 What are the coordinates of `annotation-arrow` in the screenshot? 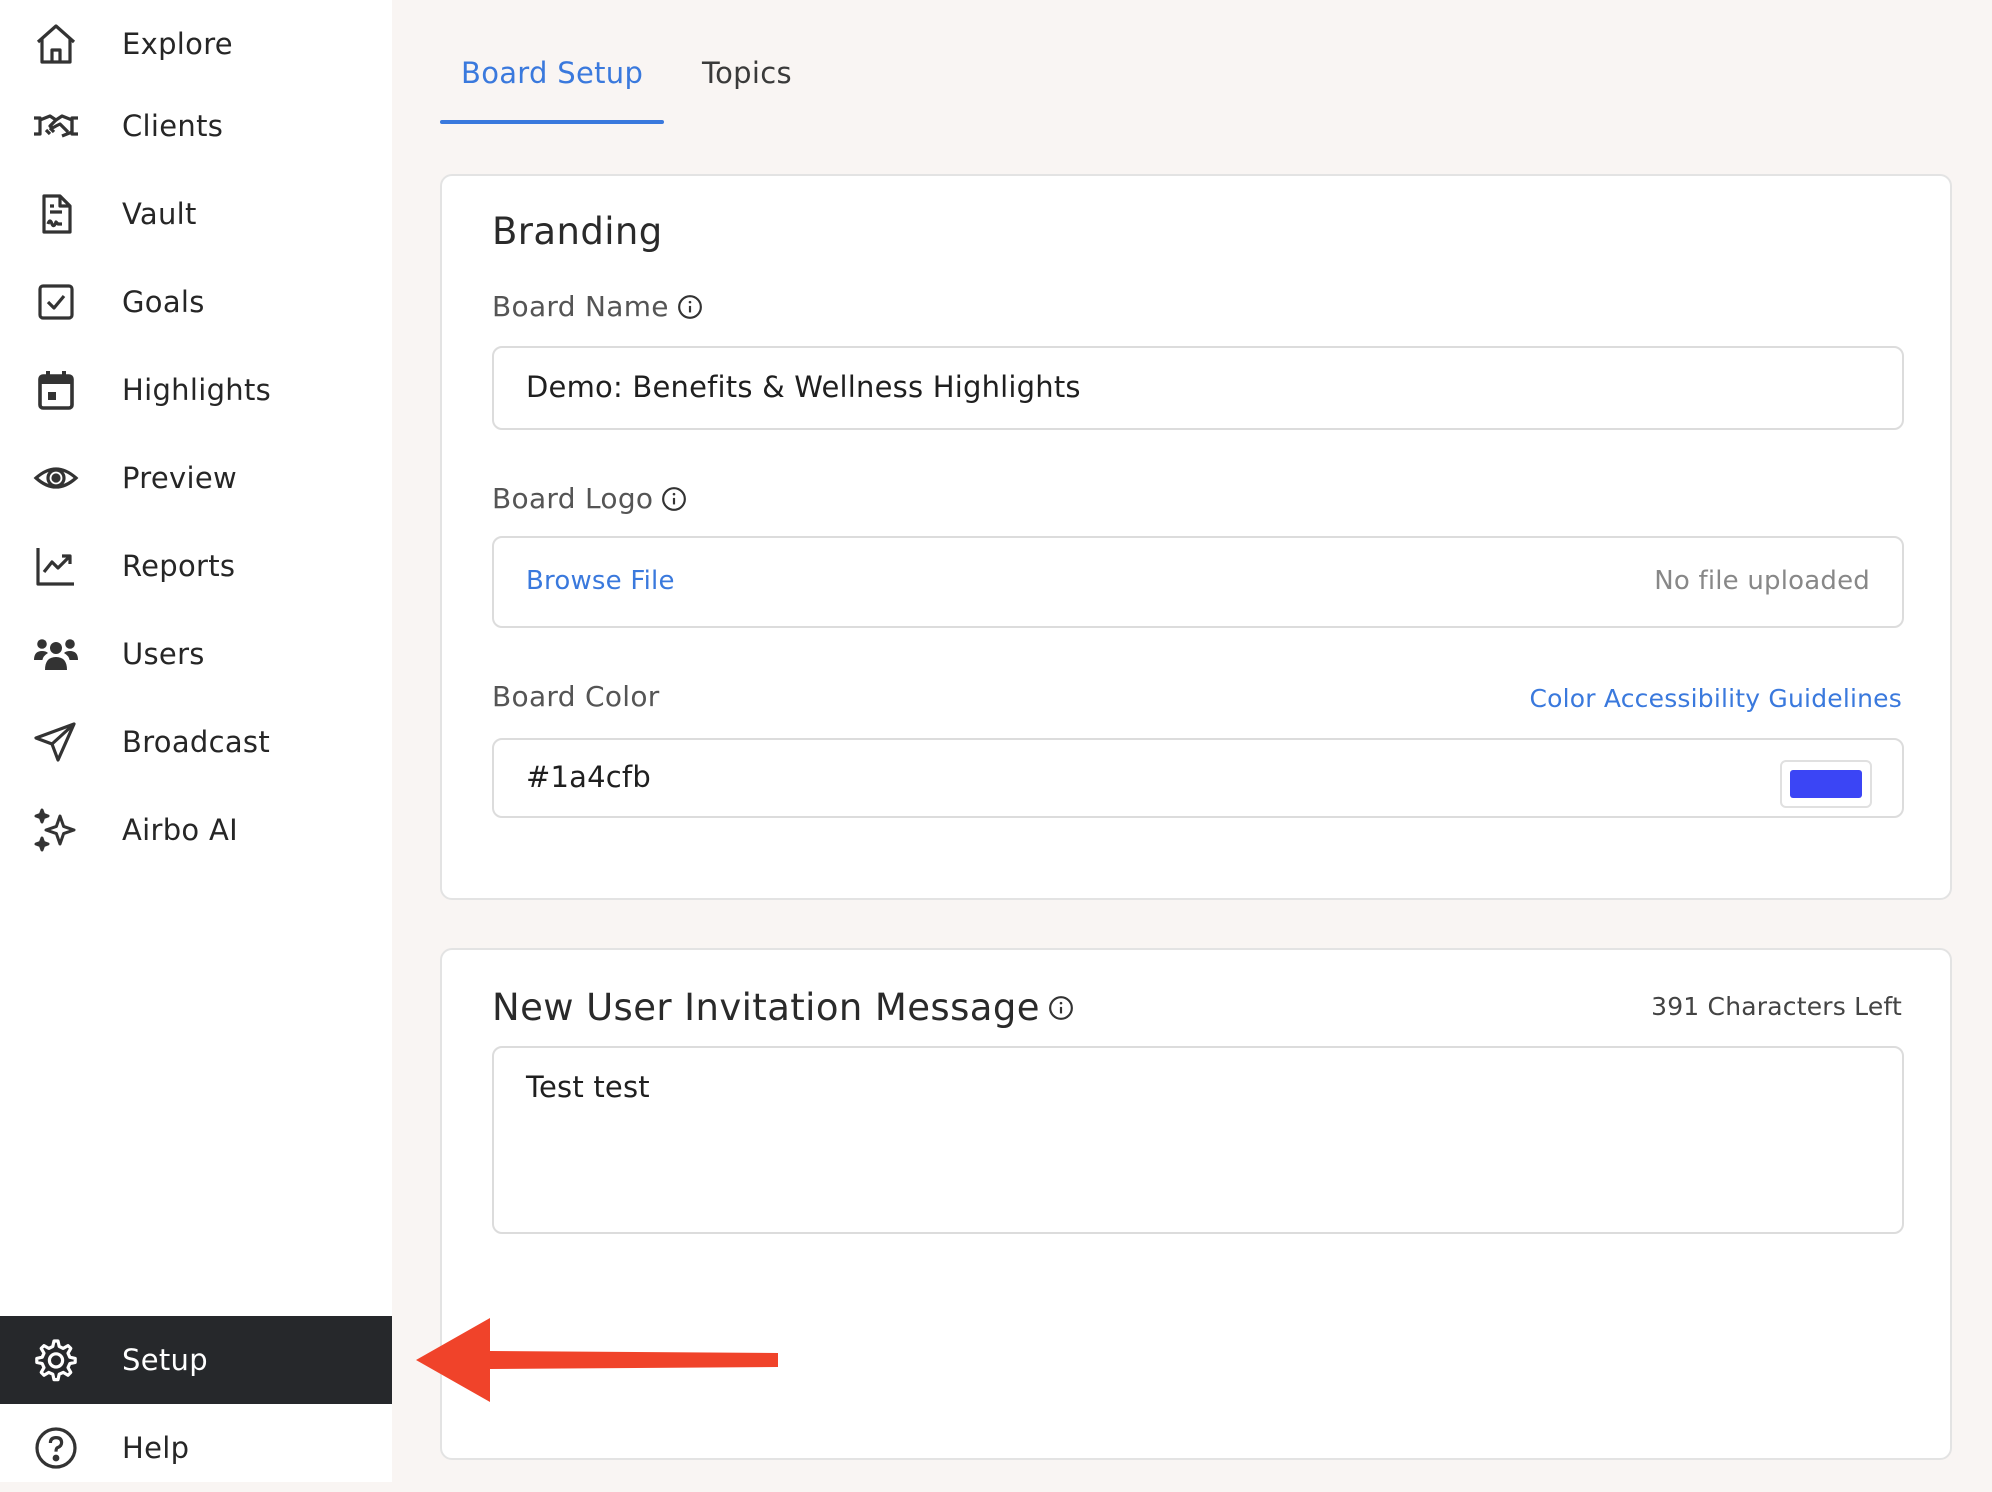 It's located at (597, 1360).